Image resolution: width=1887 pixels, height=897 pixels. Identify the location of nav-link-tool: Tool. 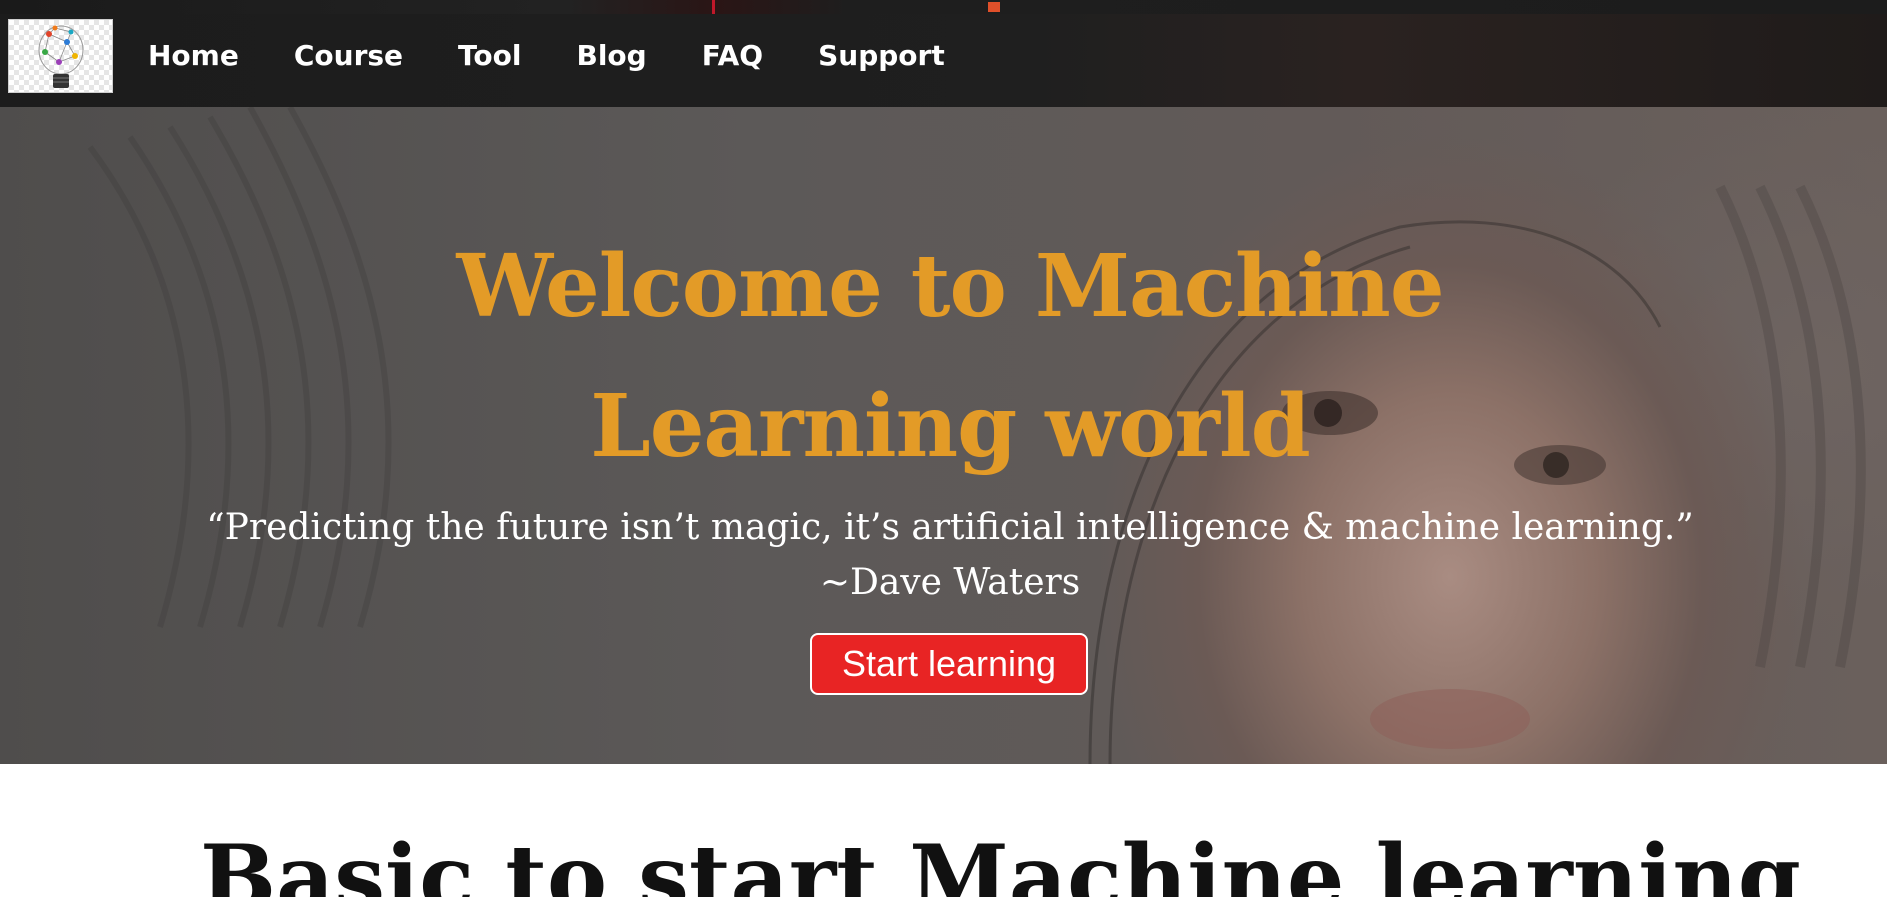
(489, 56).